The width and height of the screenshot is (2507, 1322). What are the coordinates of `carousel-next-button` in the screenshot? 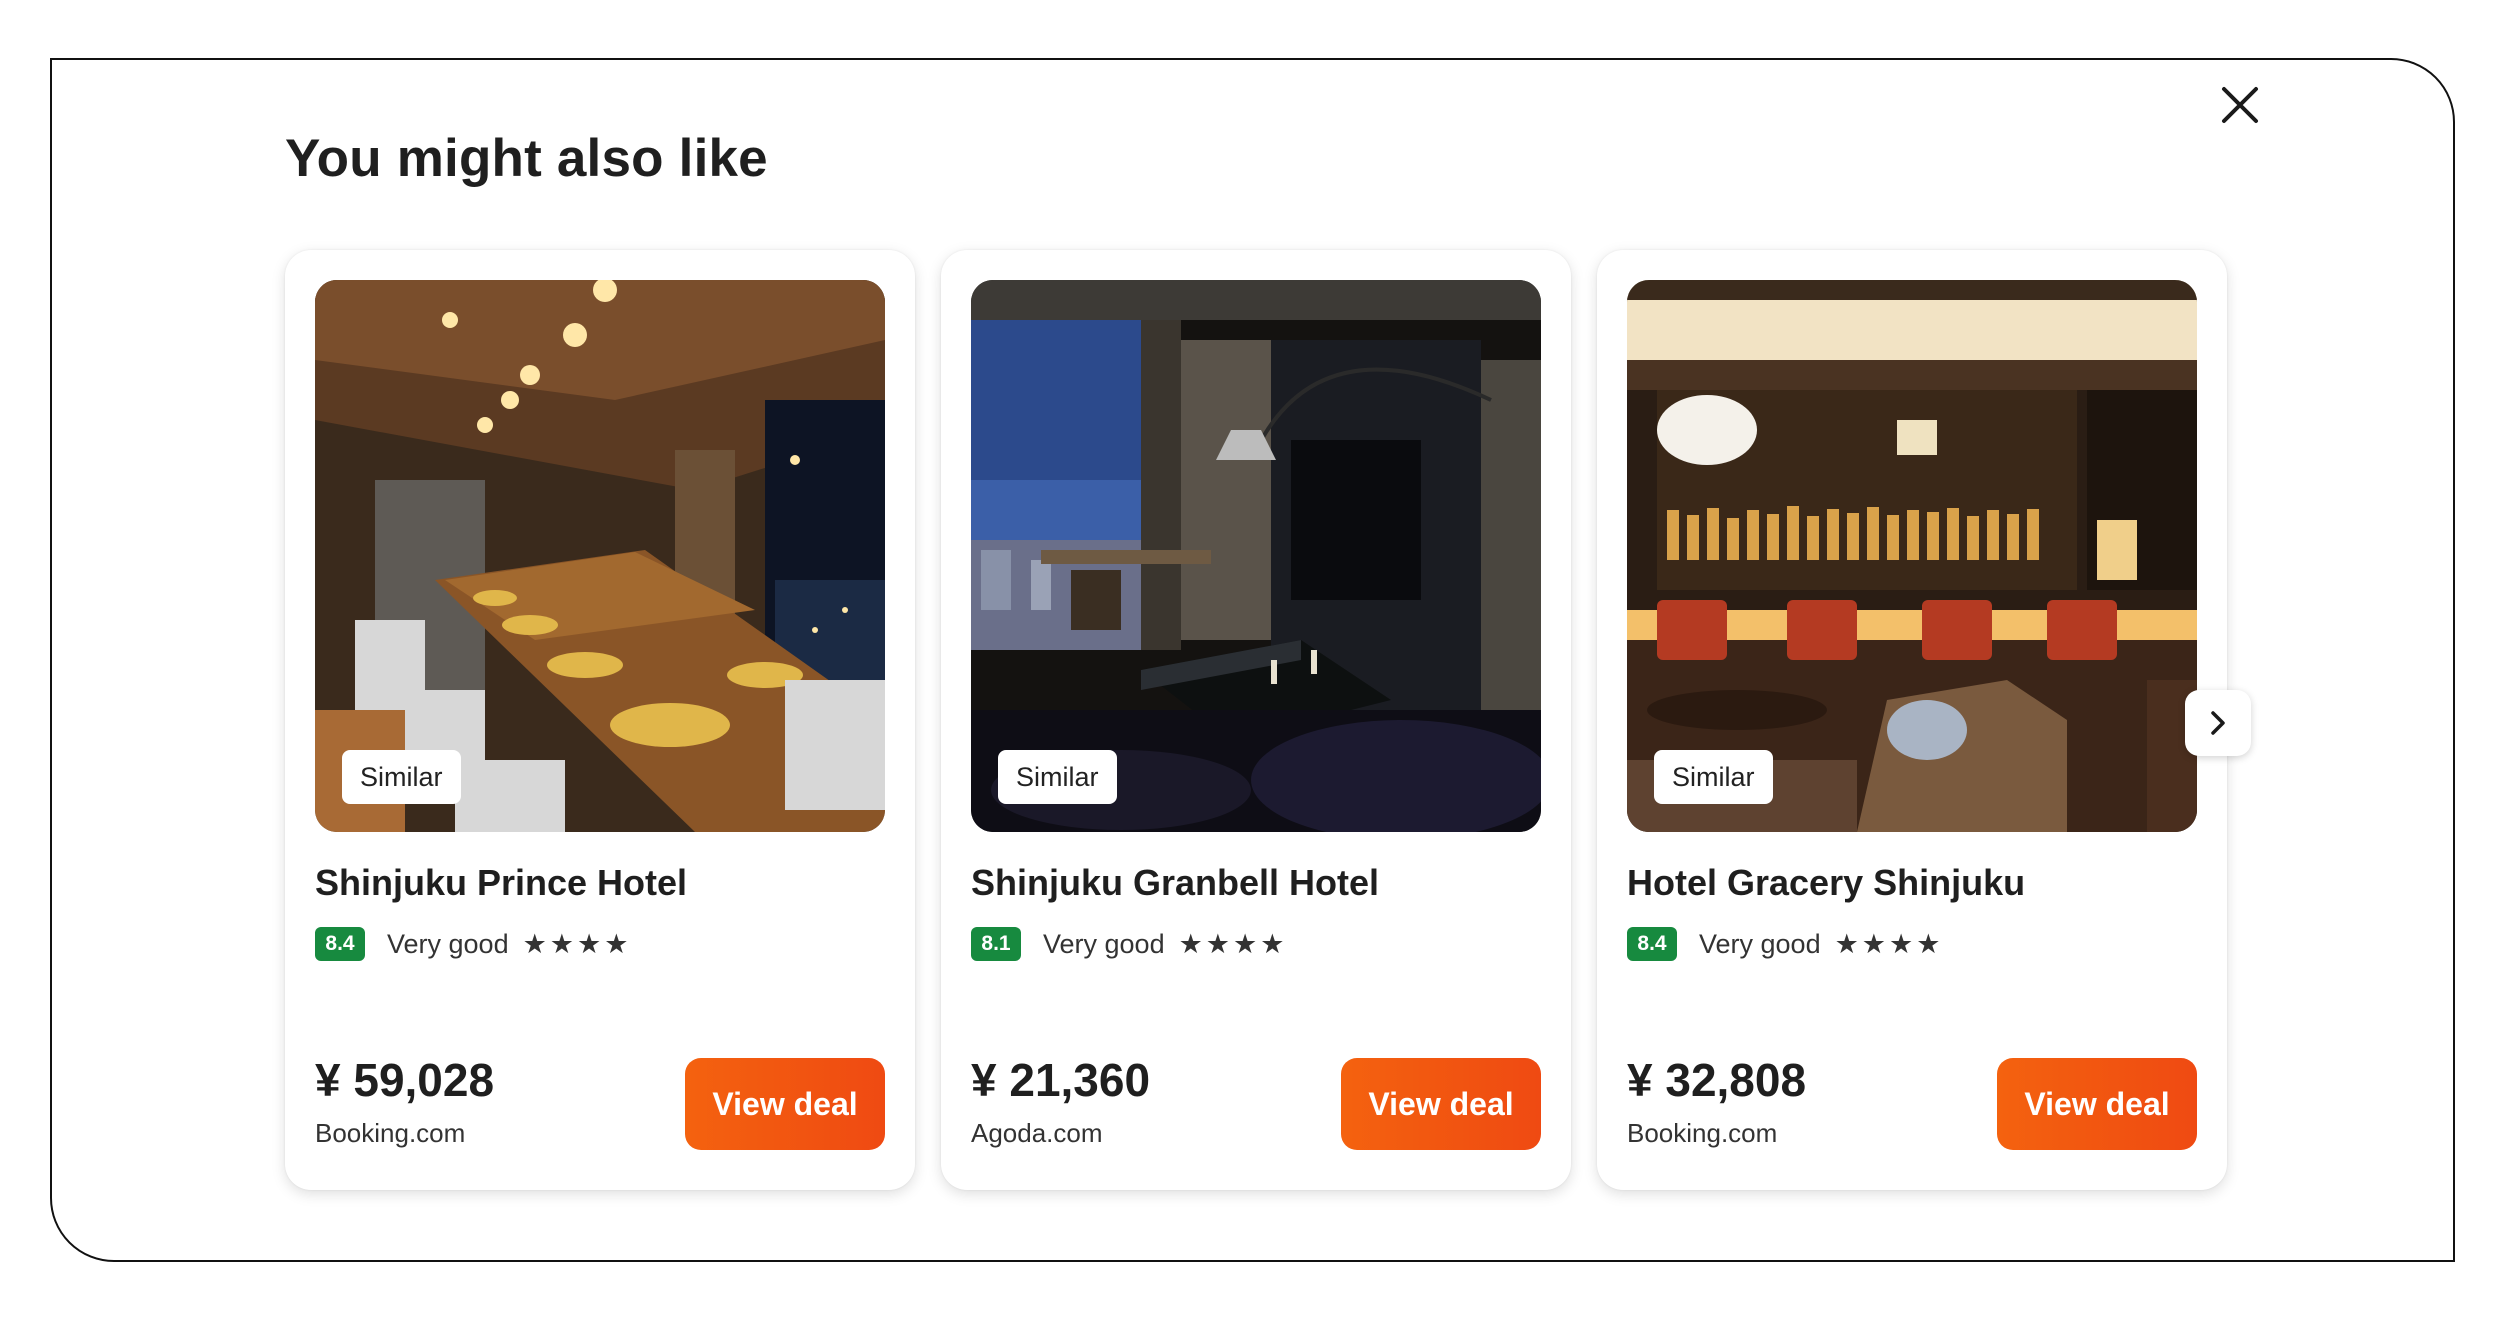 It's located at (2218, 723).